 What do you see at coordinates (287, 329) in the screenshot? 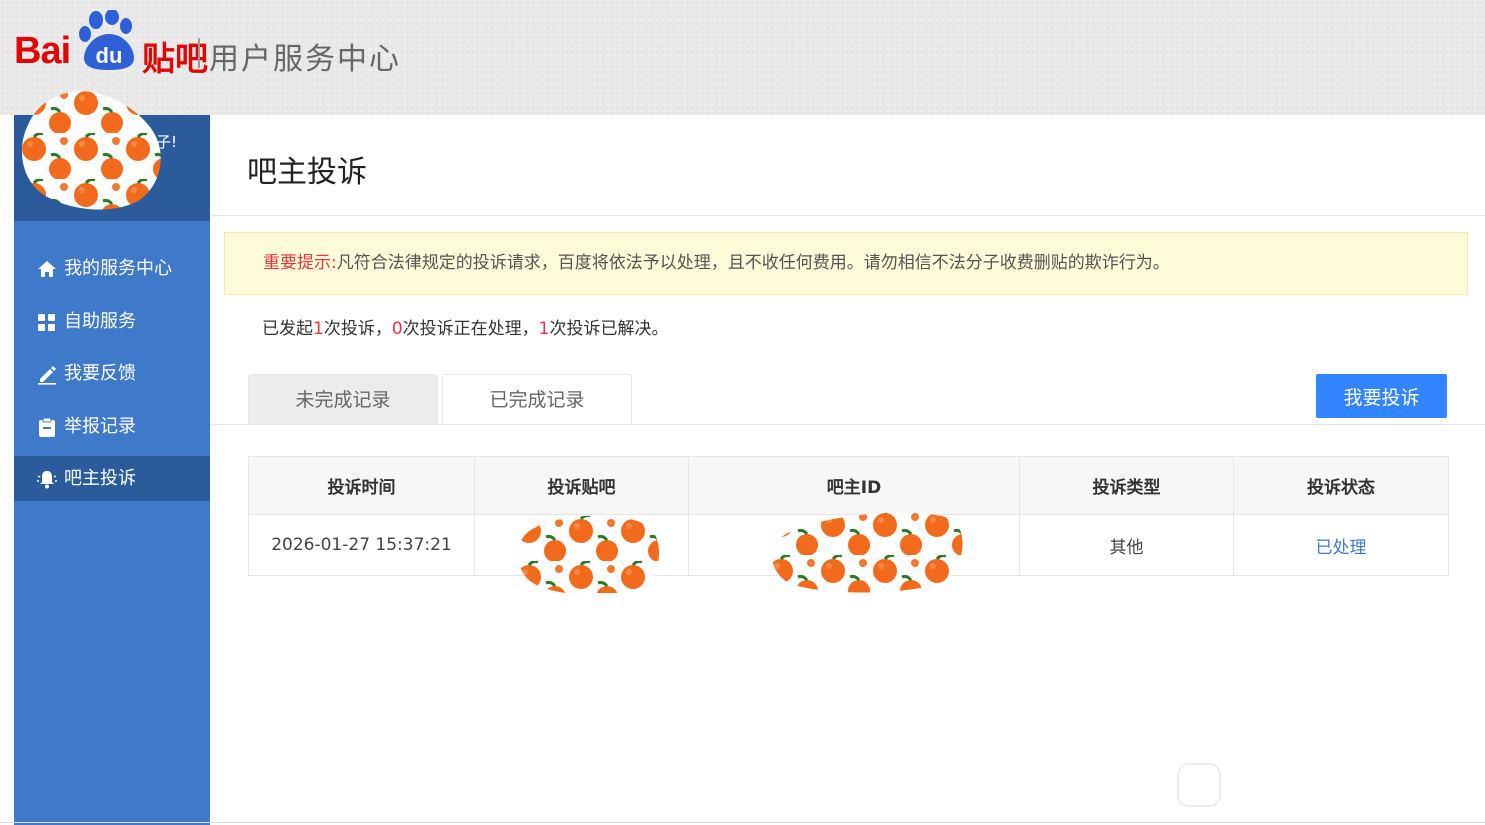
I see `stats-prefix: 已发起` at bounding box center [287, 329].